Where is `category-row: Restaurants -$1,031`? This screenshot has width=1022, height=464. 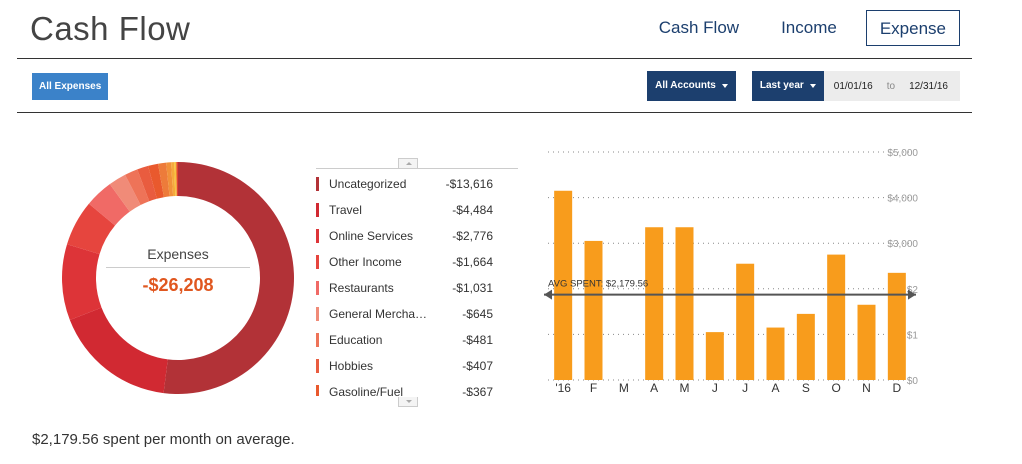 category-row: Restaurants -$1,031 is located at coordinates (417, 288).